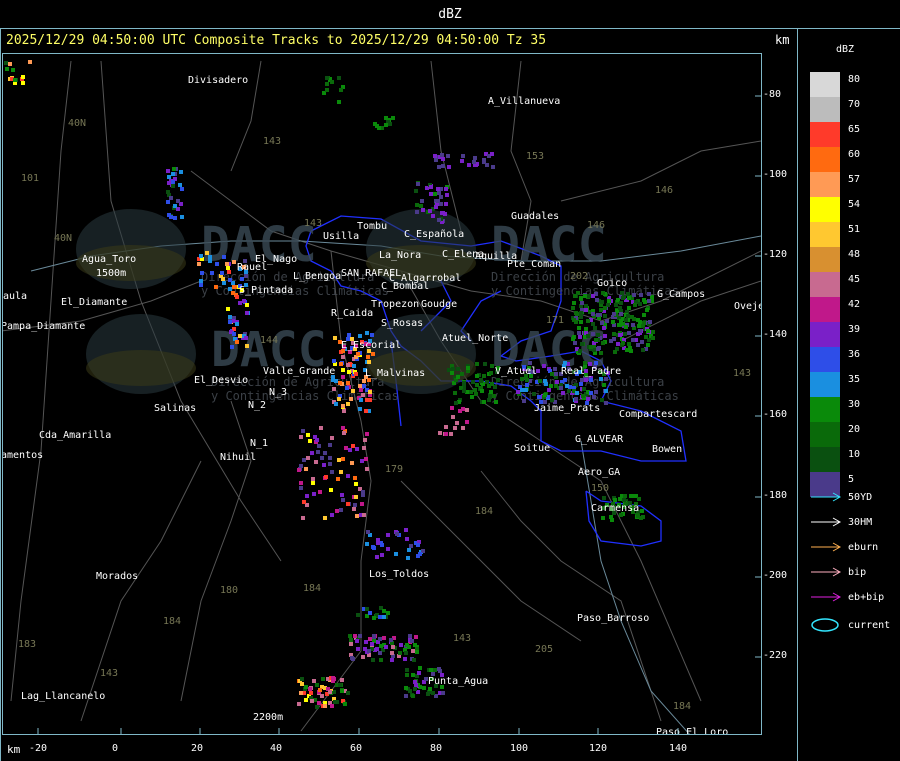 This screenshot has width=900, height=761. Describe the element at coordinates (567, 408) in the screenshot. I see `place-label: Jaime_Prats` at that location.